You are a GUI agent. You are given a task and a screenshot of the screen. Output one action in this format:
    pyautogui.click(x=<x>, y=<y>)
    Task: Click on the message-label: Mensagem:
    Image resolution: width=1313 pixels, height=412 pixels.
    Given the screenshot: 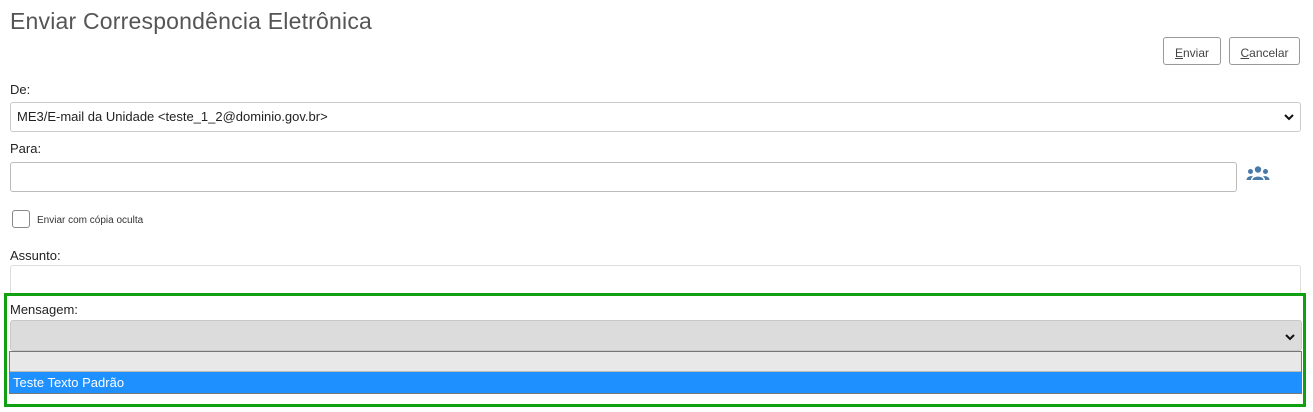 What is the action you would take?
    pyautogui.click(x=44, y=309)
    